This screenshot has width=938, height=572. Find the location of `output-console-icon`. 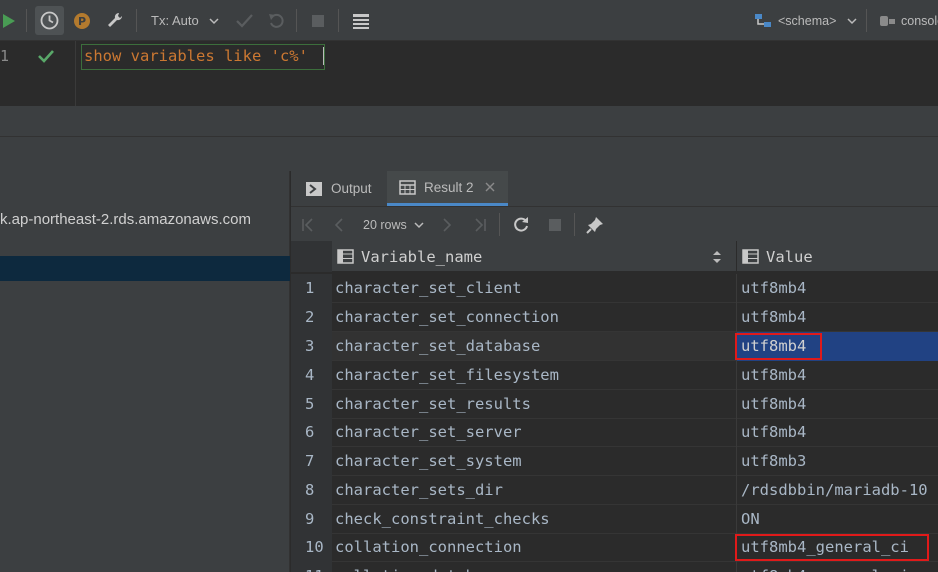

output-console-icon is located at coordinates (314, 188).